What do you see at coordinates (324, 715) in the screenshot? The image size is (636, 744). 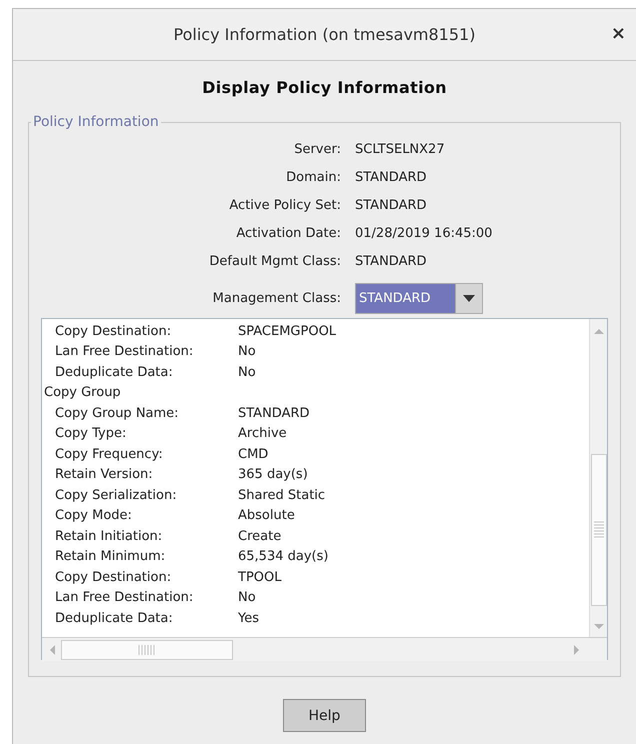 I see `help-button: Help` at bounding box center [324, 715].